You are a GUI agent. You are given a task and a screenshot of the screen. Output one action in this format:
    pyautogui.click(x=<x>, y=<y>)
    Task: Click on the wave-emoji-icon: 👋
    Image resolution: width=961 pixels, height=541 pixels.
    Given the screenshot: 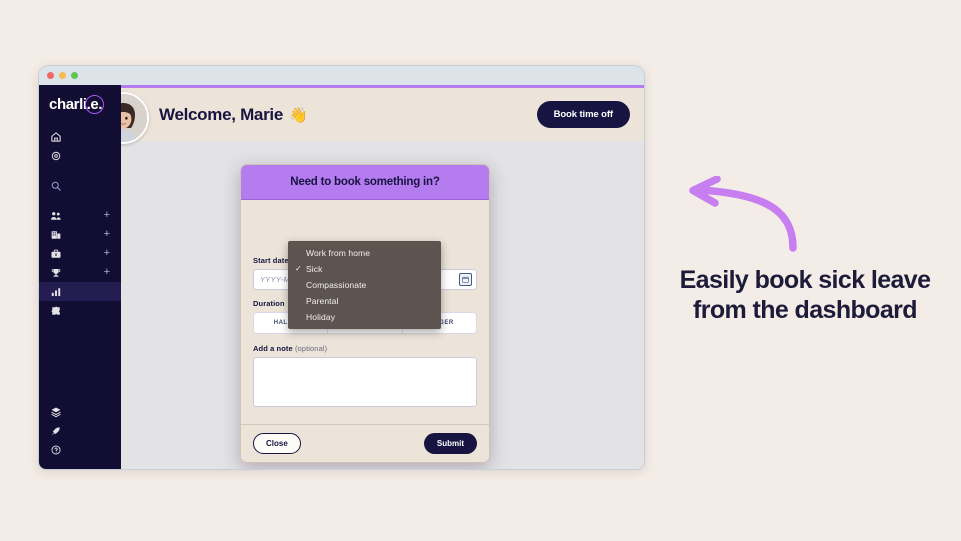 What is the action you would take?
    pyautogui.click(x=298, y=115)
    